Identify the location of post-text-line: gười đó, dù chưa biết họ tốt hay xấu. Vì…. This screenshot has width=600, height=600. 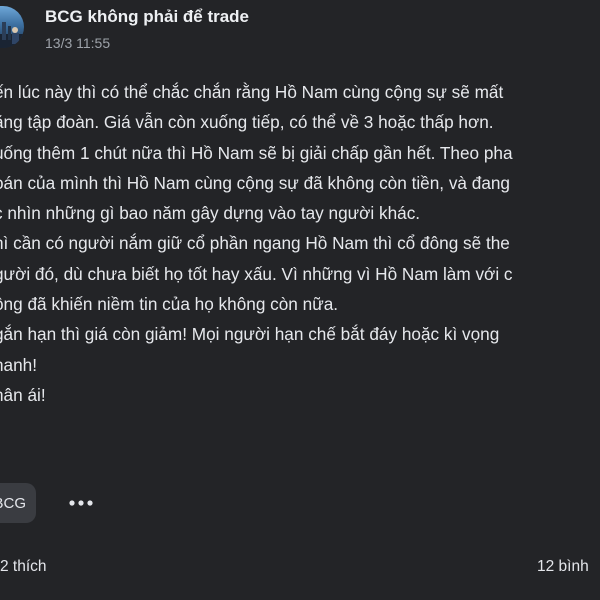
(256, 273).